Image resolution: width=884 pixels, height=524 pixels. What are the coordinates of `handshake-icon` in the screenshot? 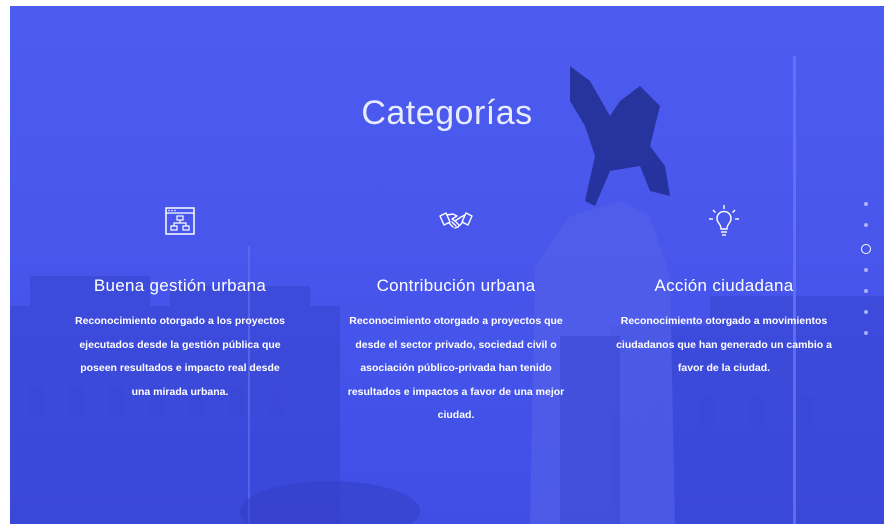 It's located at (456, 220).